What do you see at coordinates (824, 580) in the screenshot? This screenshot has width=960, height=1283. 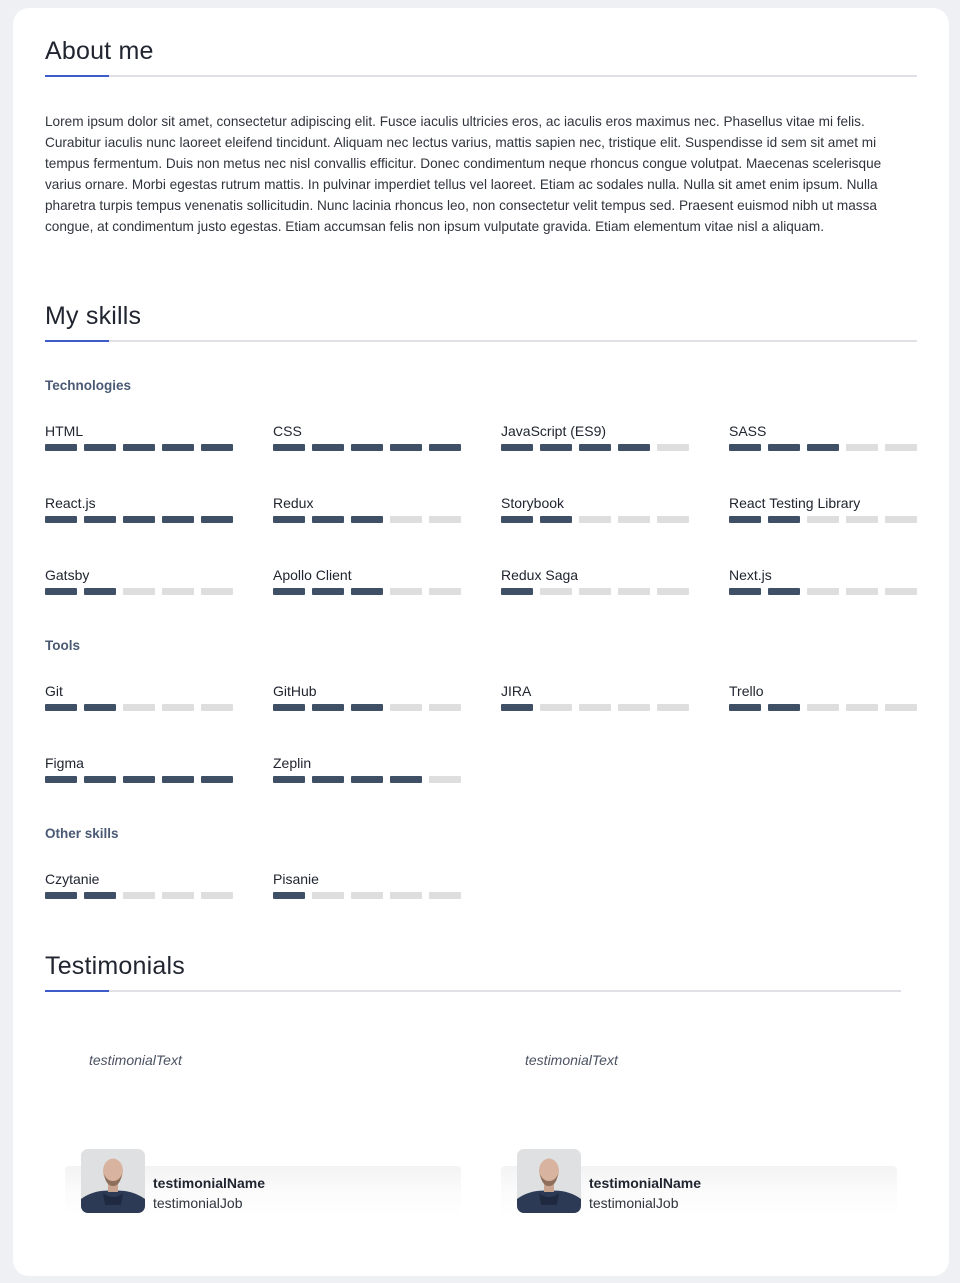 I see `skill-item: Next.js` at bounding box center [824, 580].